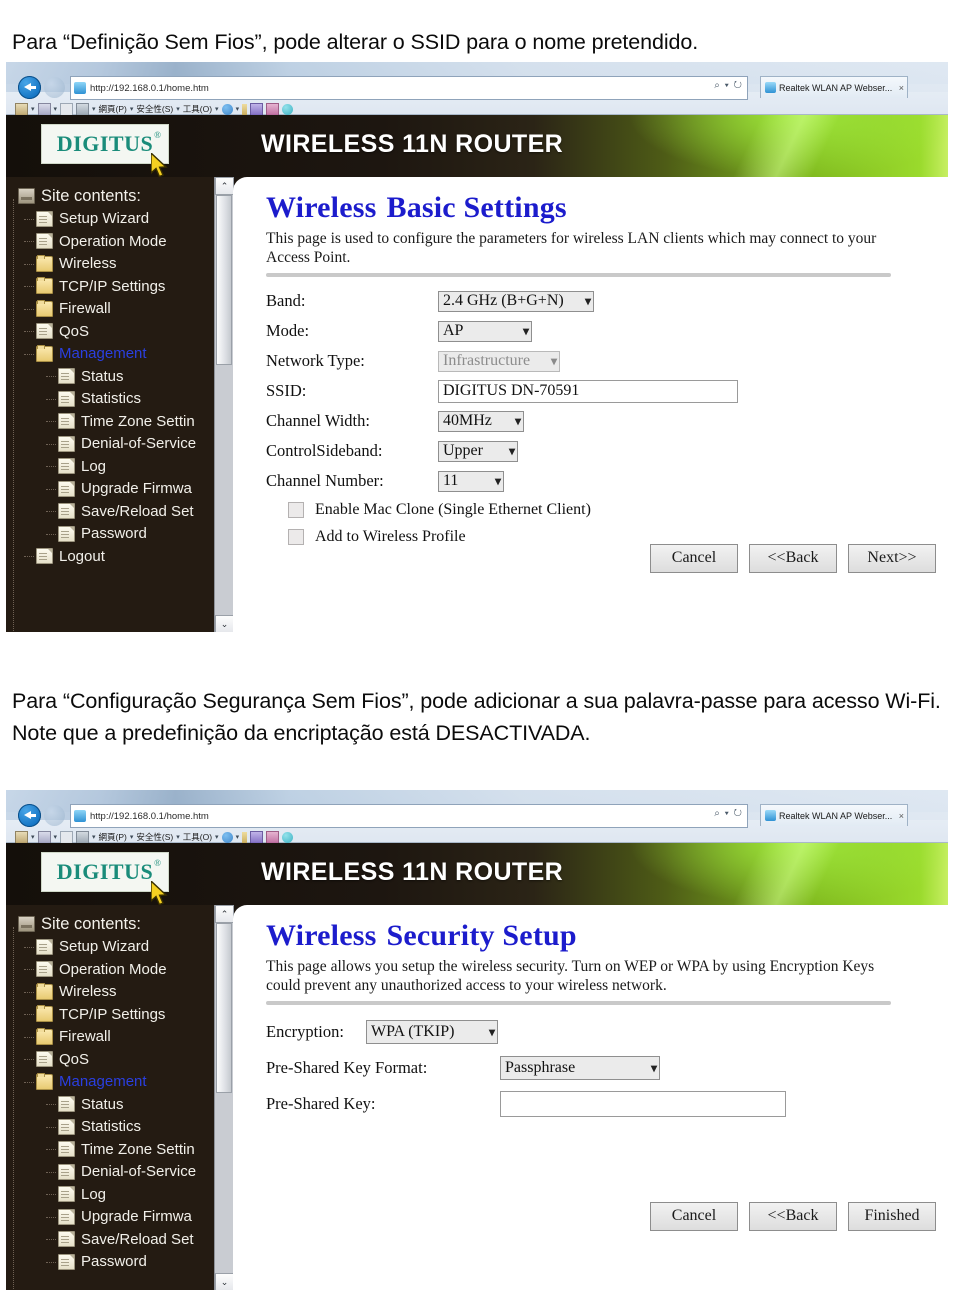 The width and height of the screenshot is (960, 1292). I want to click on finished-button: Finished, so click(892, 1216).